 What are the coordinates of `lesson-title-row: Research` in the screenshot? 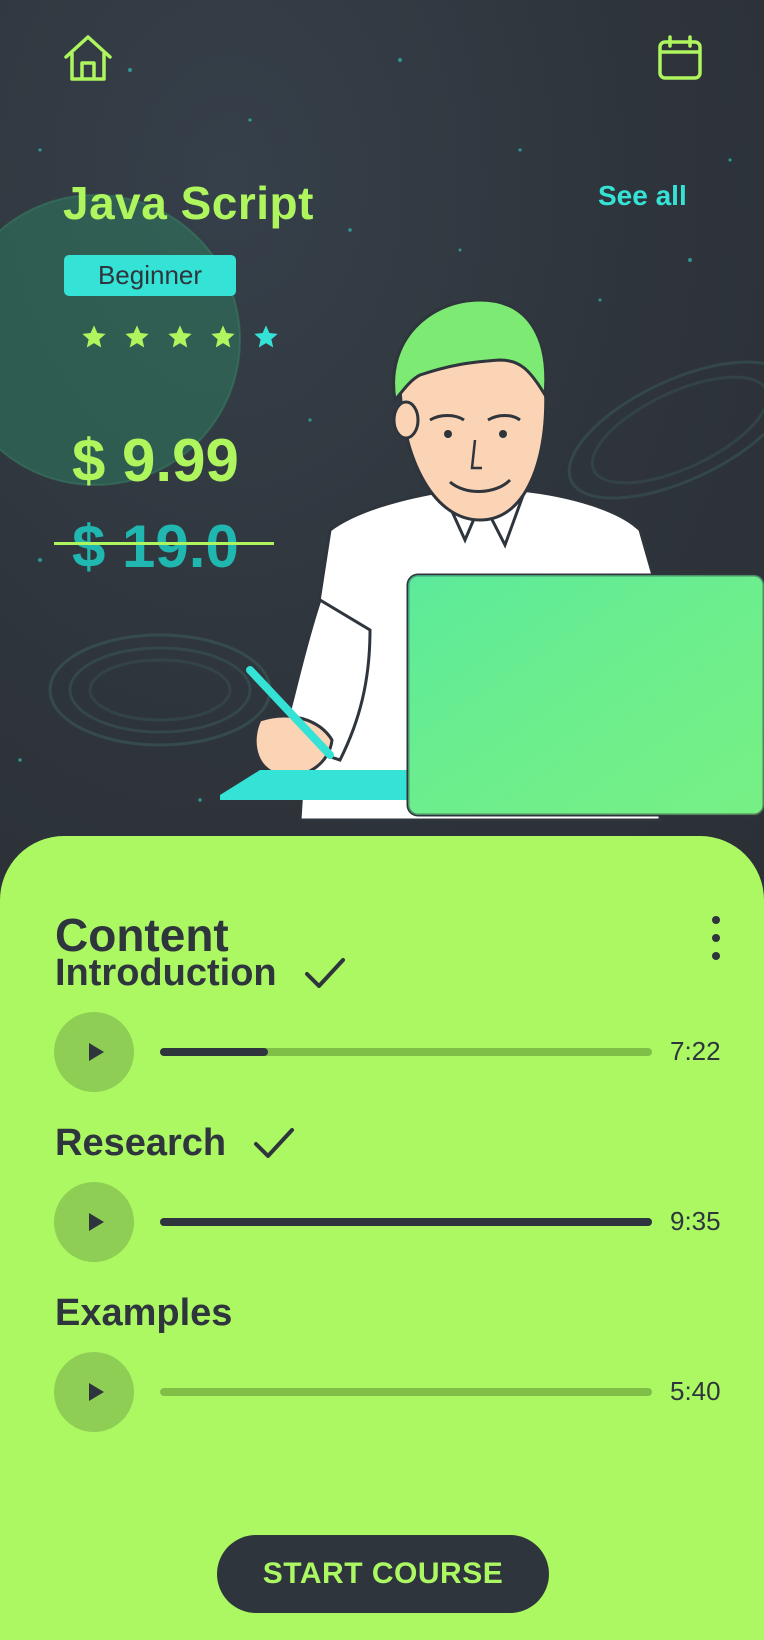 It's located at (175, 1143).